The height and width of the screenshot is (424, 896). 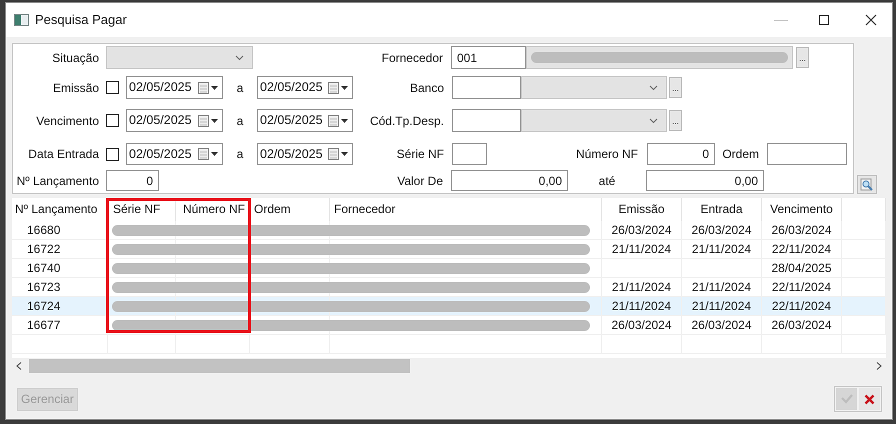 I want to click on field-label: Valor De, so click(x=419, y=181).